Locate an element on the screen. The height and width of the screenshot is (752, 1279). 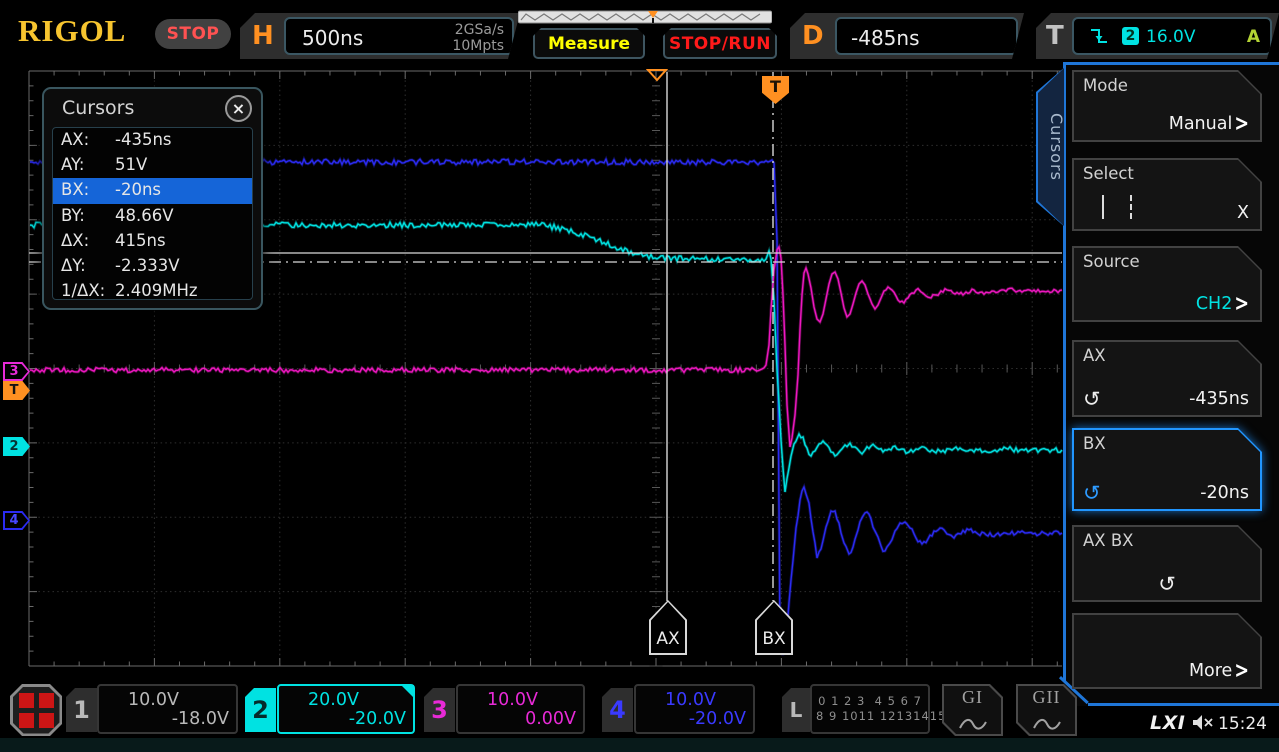
trigger-group: T 2 16.0V A is located at coordinates (1157, 36).